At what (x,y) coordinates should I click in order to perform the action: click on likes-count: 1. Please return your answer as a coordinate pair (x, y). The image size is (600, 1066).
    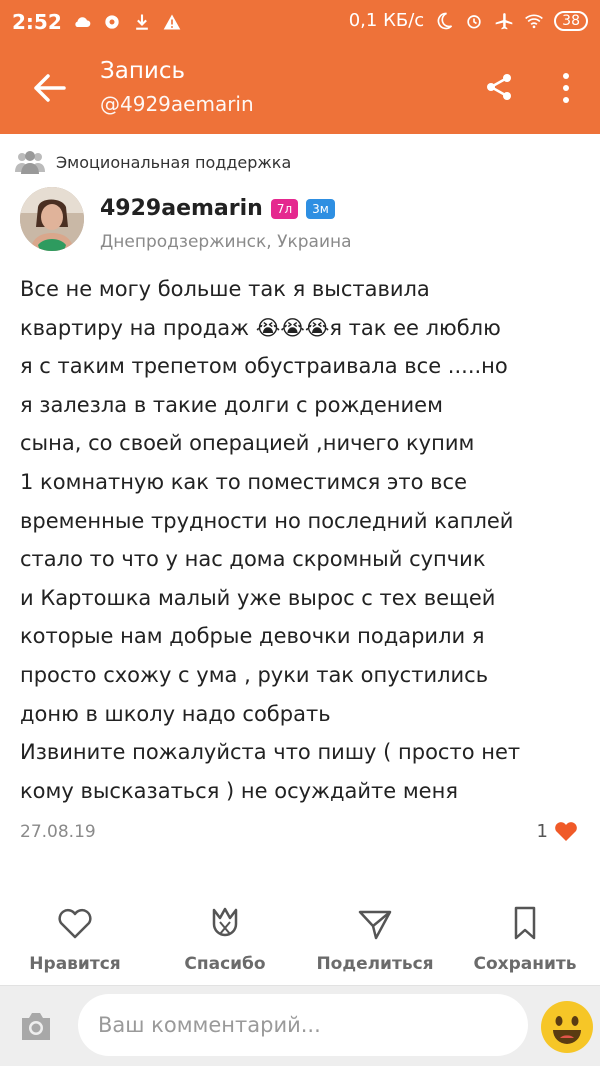
    Looking at the image, I should click on (542, 831).